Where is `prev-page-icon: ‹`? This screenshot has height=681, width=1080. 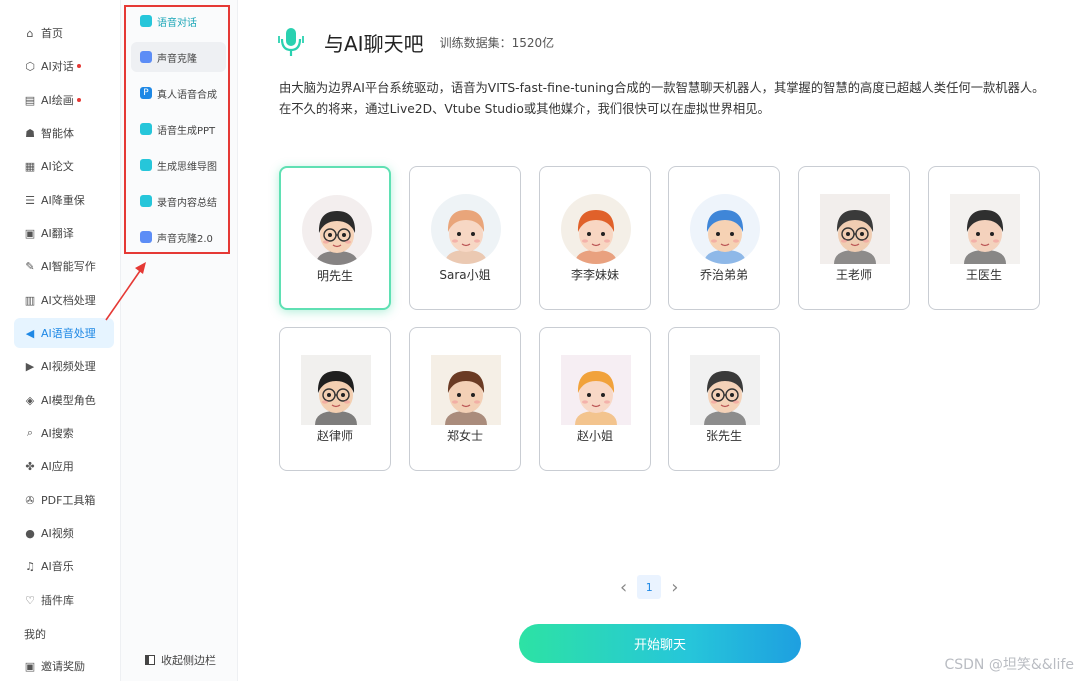 prev-page-icon: ‹ is located at coordinates (623, 587).